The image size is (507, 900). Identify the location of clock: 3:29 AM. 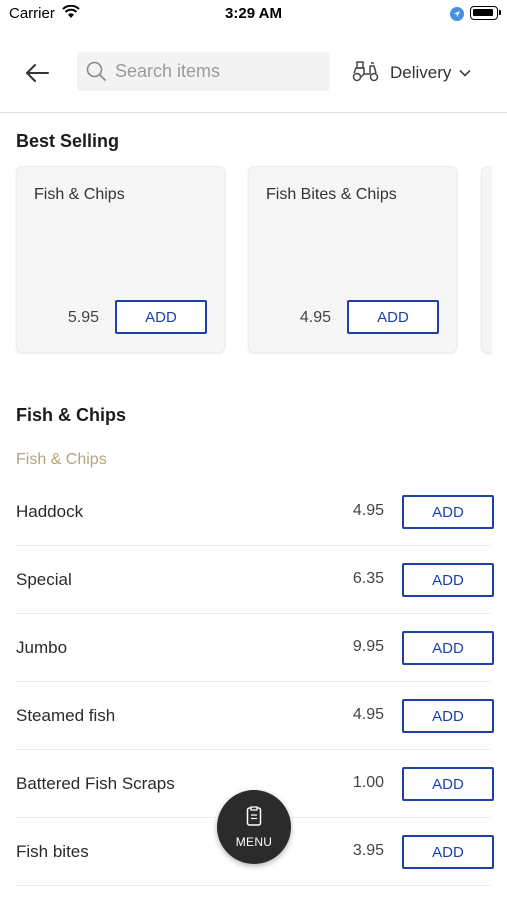
(253, 13).